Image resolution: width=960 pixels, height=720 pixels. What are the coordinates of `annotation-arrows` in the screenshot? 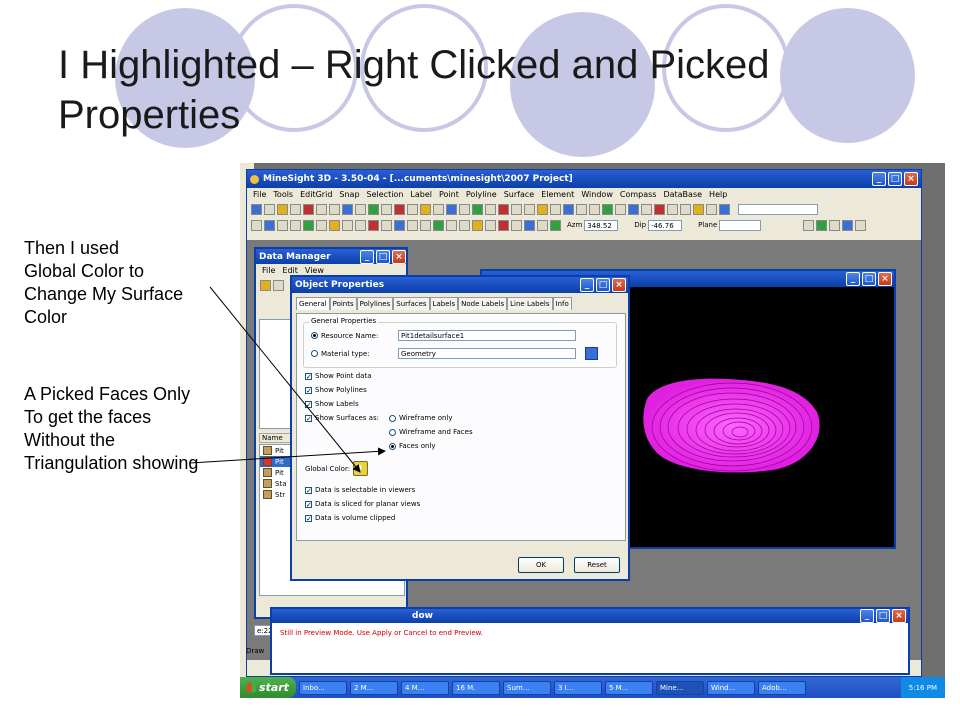 It's located at (287, 379).